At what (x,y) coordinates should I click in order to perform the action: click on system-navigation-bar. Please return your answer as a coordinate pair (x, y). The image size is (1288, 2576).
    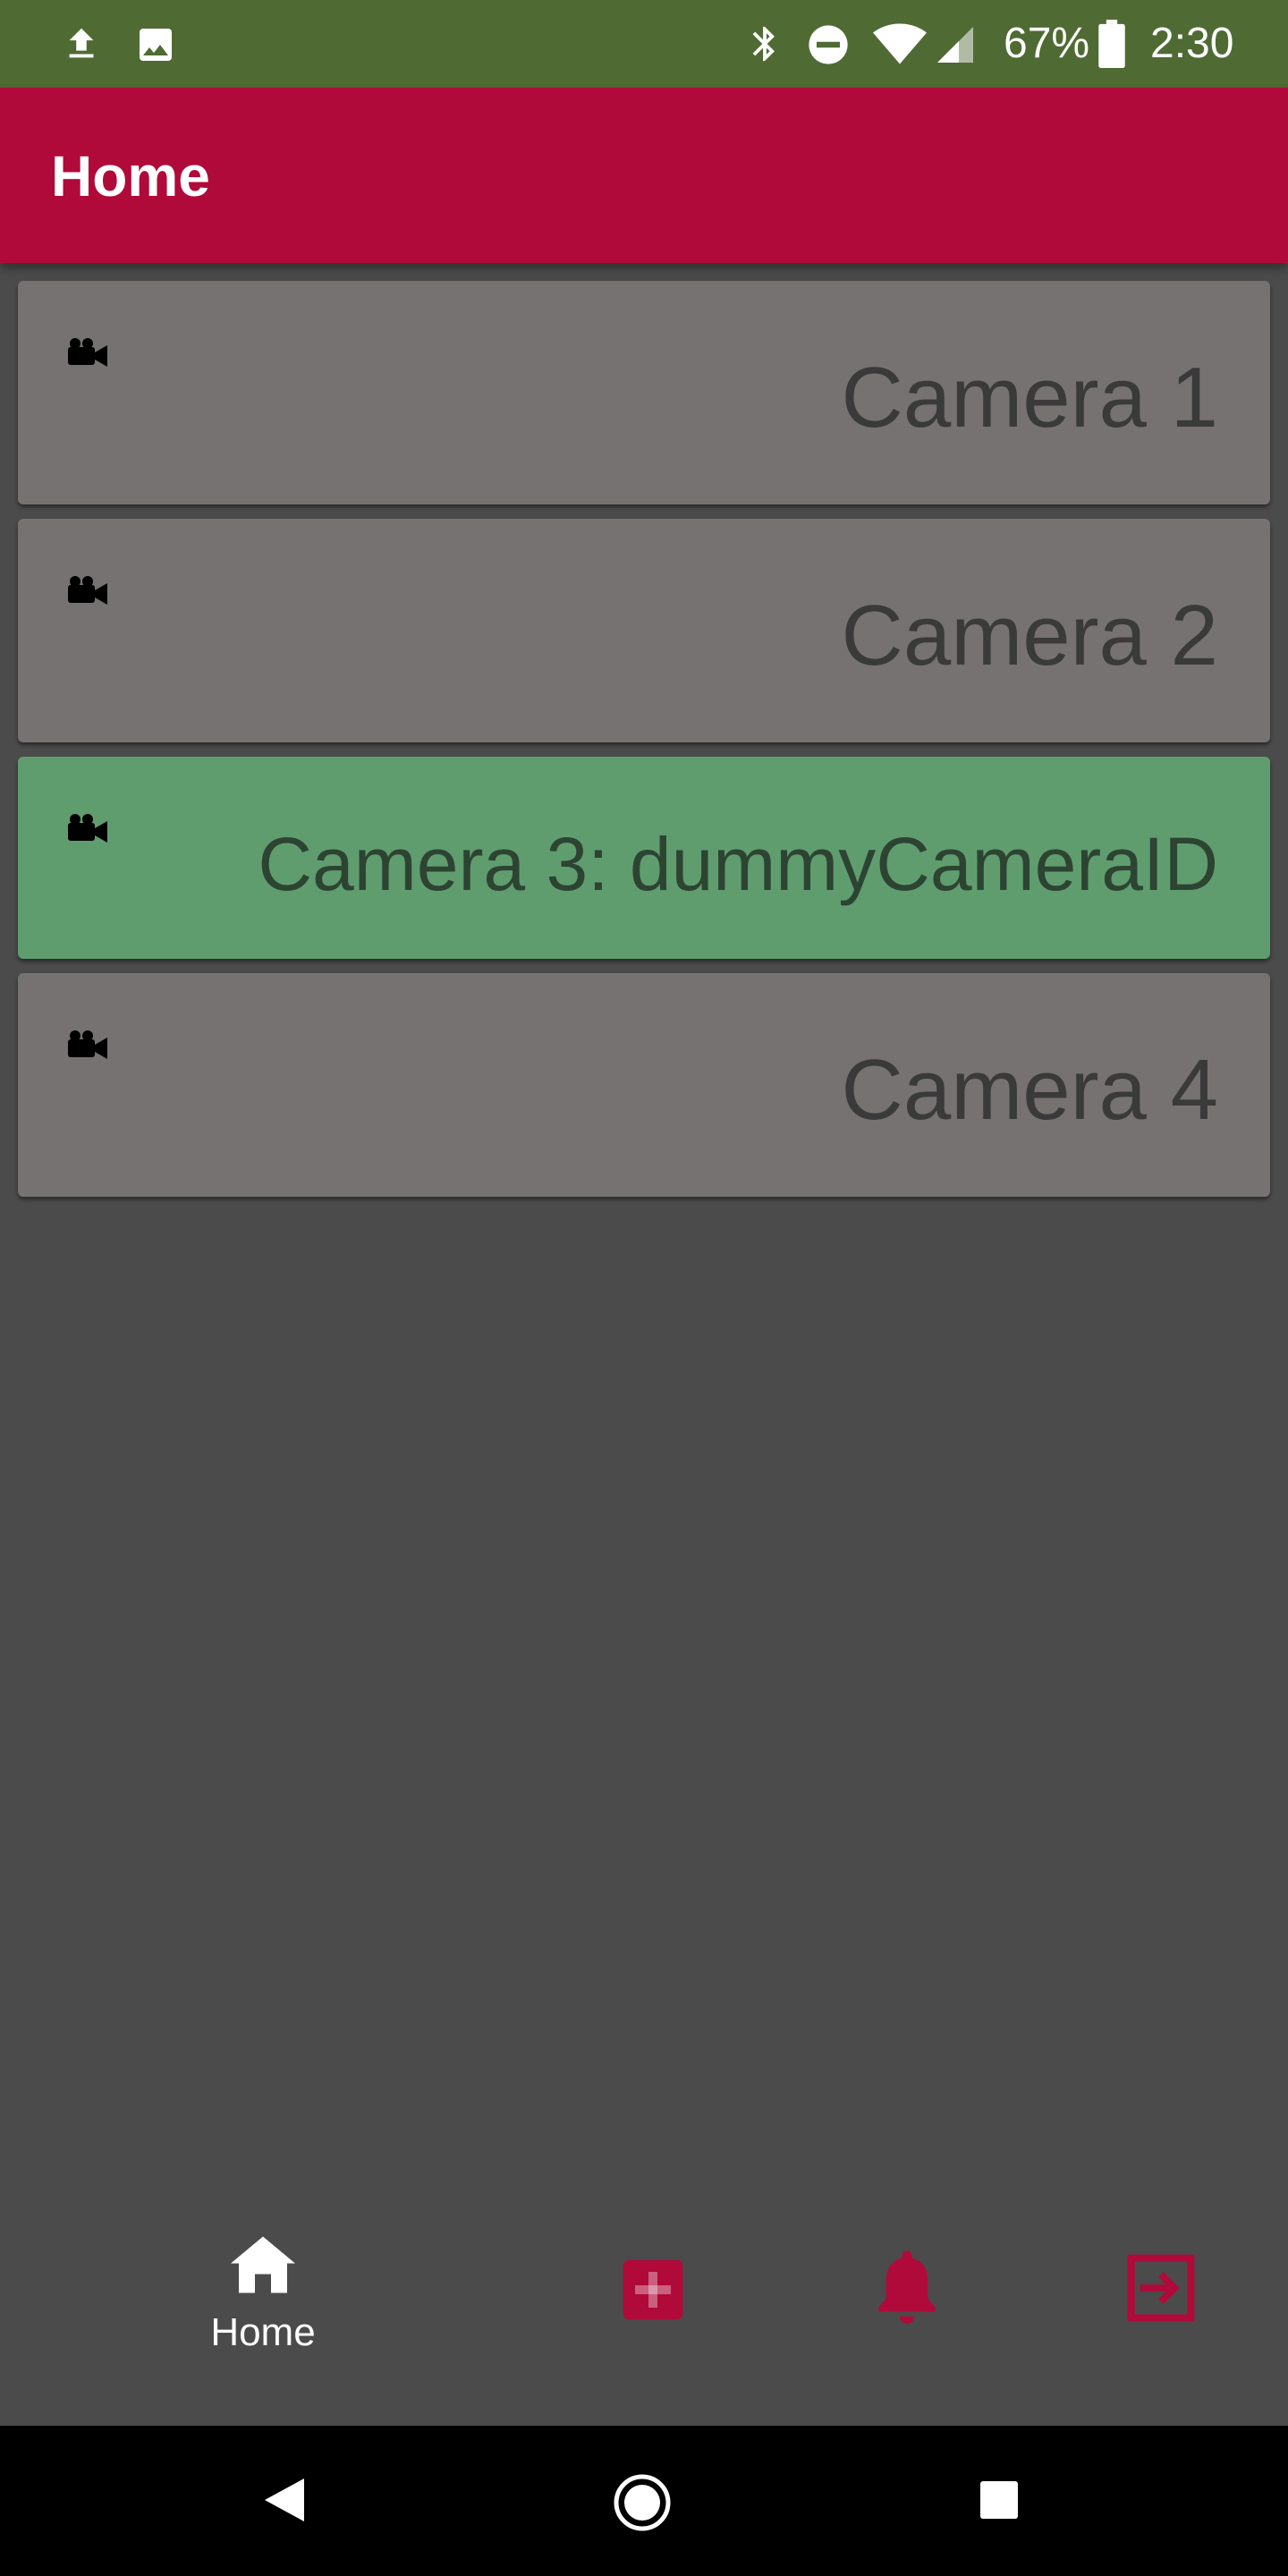
    Looking at the image, I should click on (644, 2501).